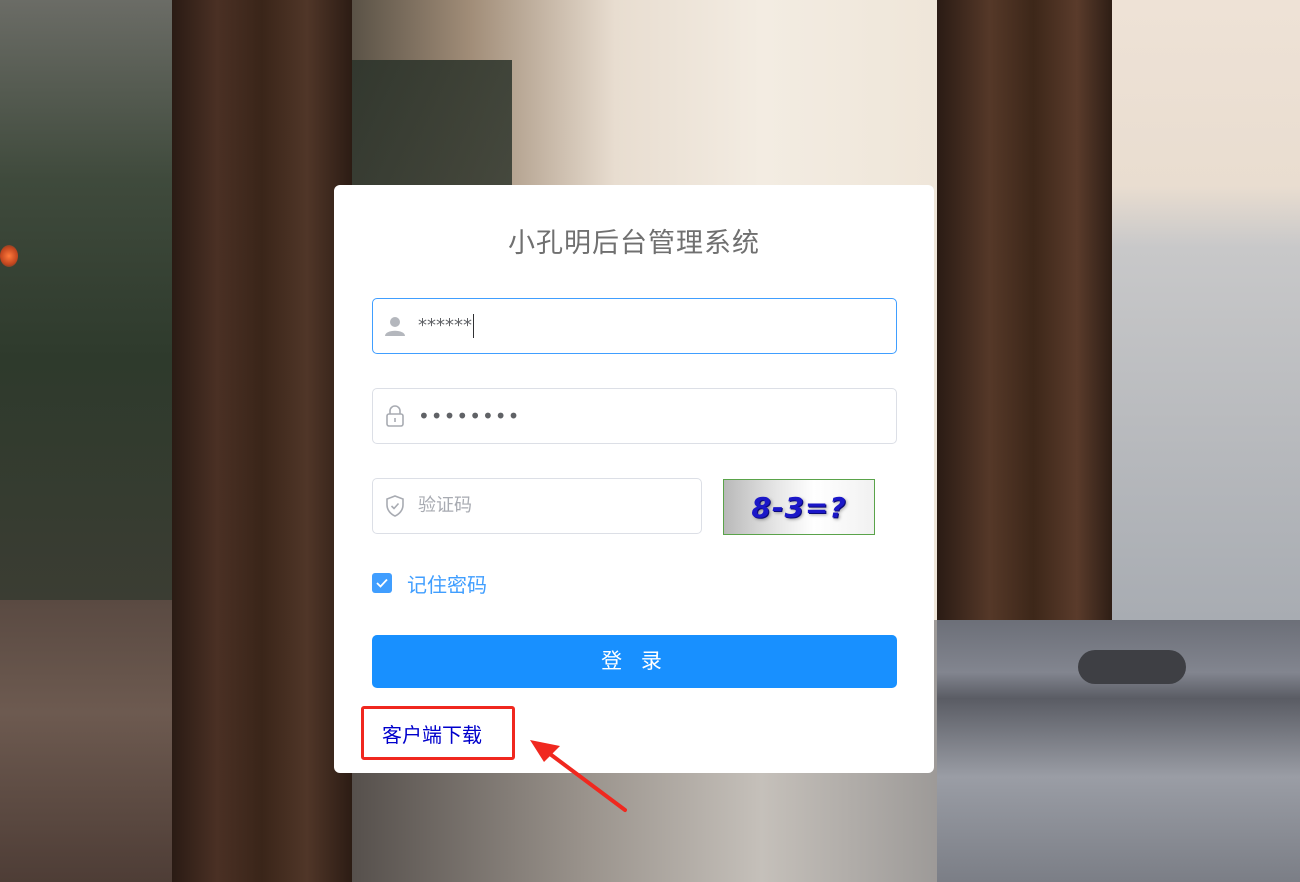  Describe the element at coordinates (634, 661) in the screenshot. I see `login-button: 登 录` at that location.